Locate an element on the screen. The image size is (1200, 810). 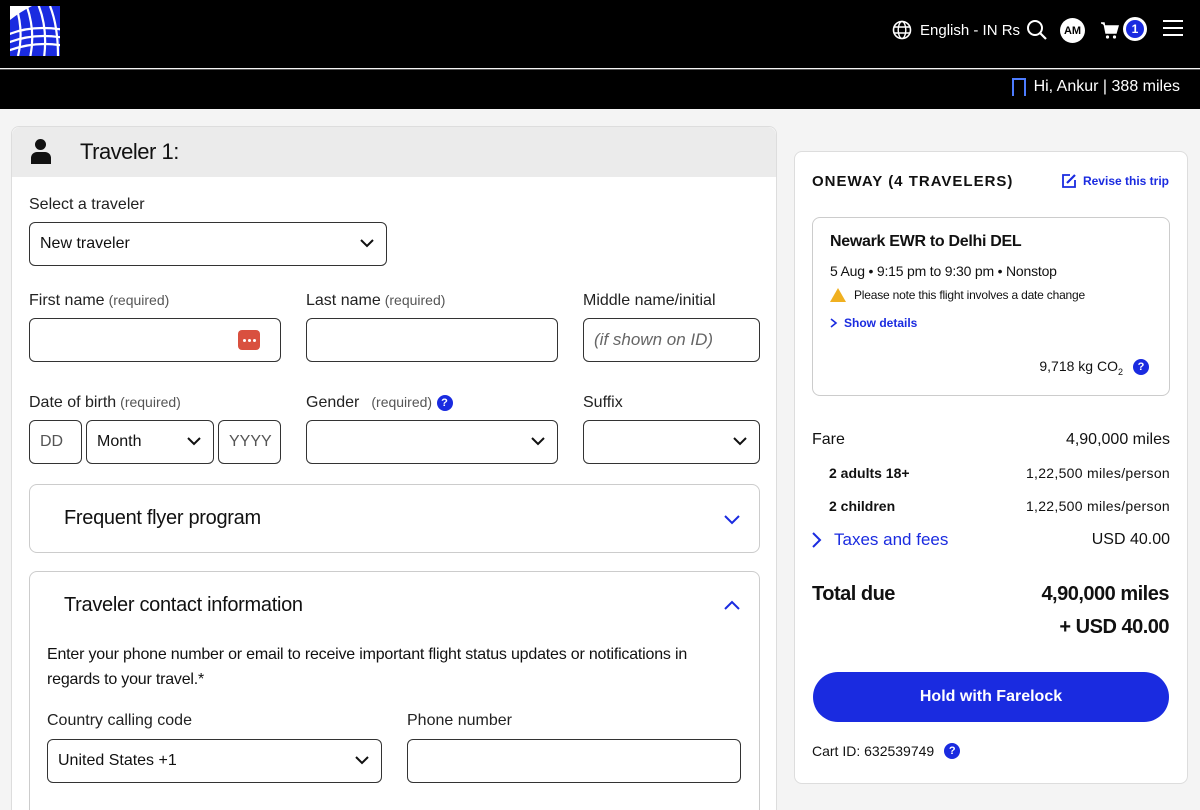
trip-summary-title: ONEWAY (4 TRAVELERS) is located at coordinates (913, 181).